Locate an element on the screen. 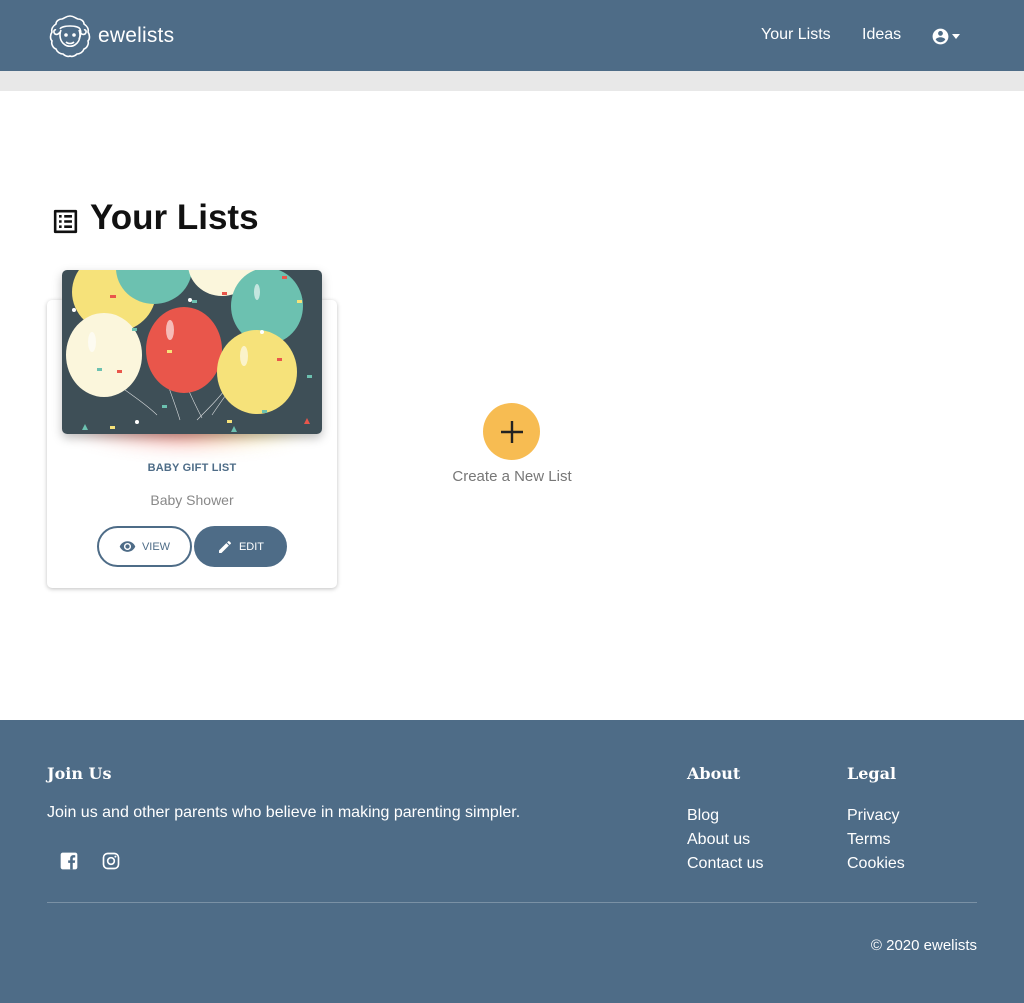 This screenshot has width=1024, height=1003. pencil-icon is located at coordinates (224, 546).